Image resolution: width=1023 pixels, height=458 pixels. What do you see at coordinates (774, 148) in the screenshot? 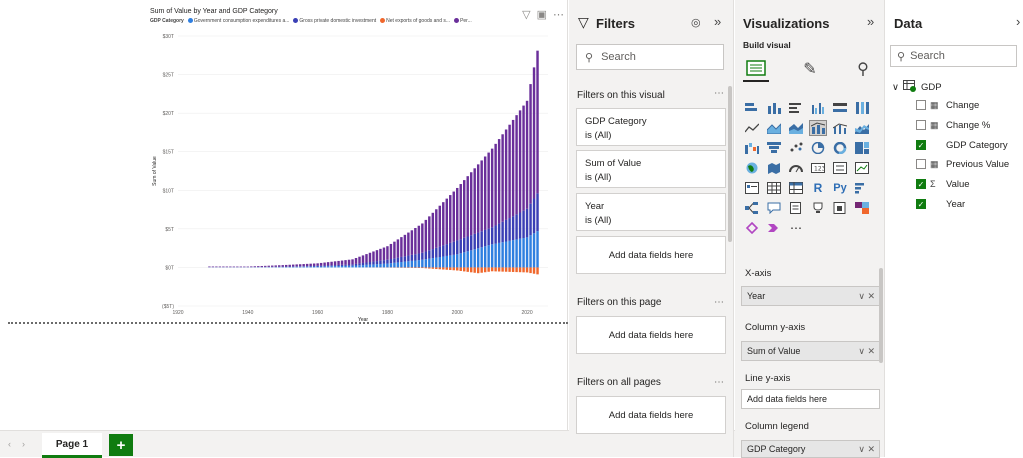
I see `funnel-icon` at bounding box center [774, 148].